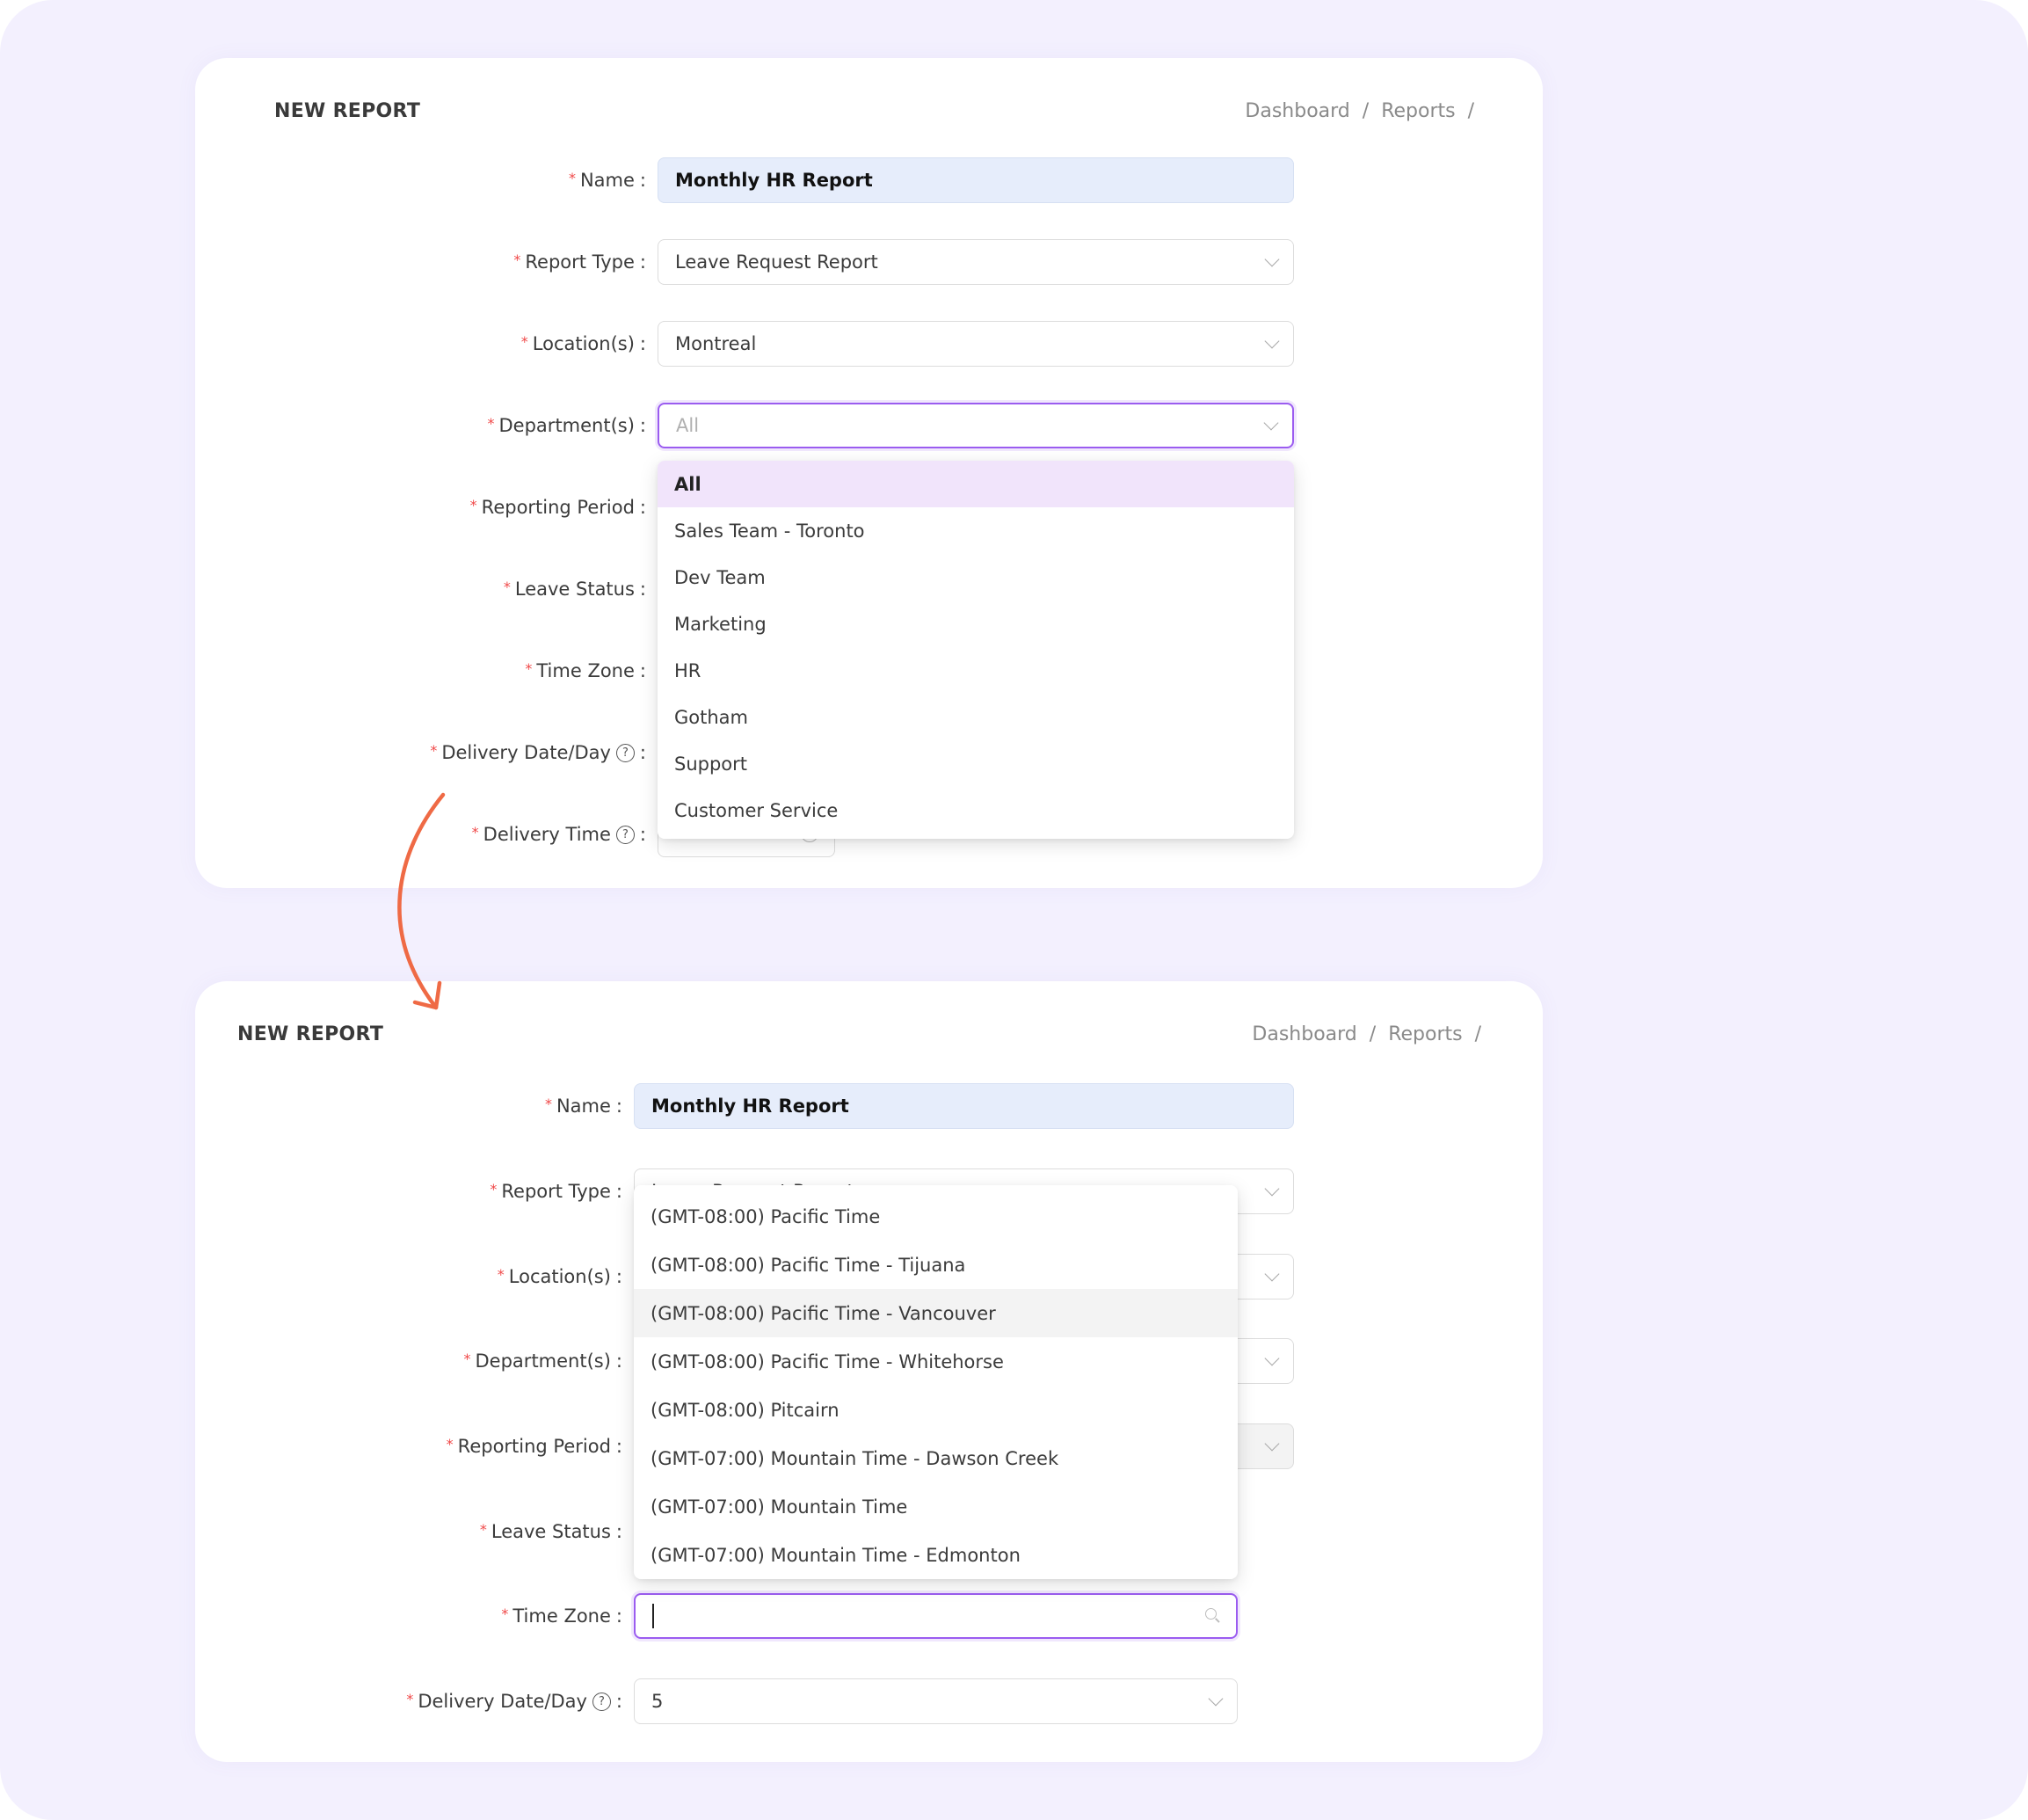 The image size is (2028, 1820). I want to click on form-row-report-type: *Report Type: Leave Request Report, so click(869, 262).